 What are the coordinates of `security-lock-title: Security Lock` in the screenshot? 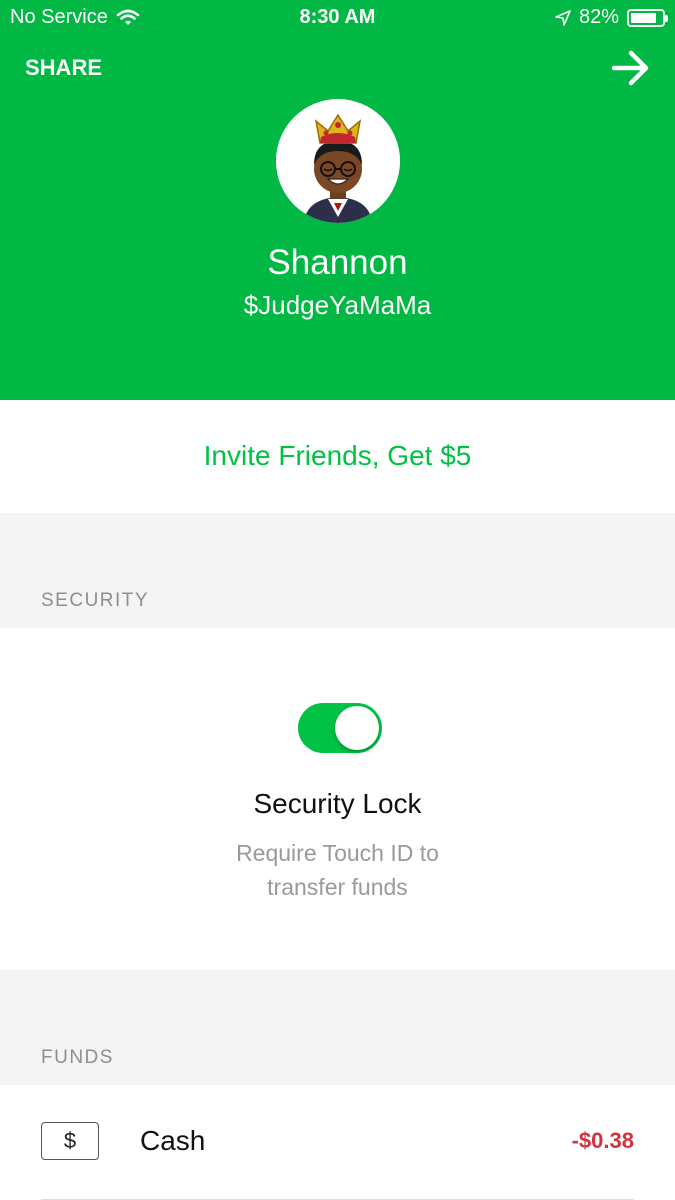 It's located at (337, 803).